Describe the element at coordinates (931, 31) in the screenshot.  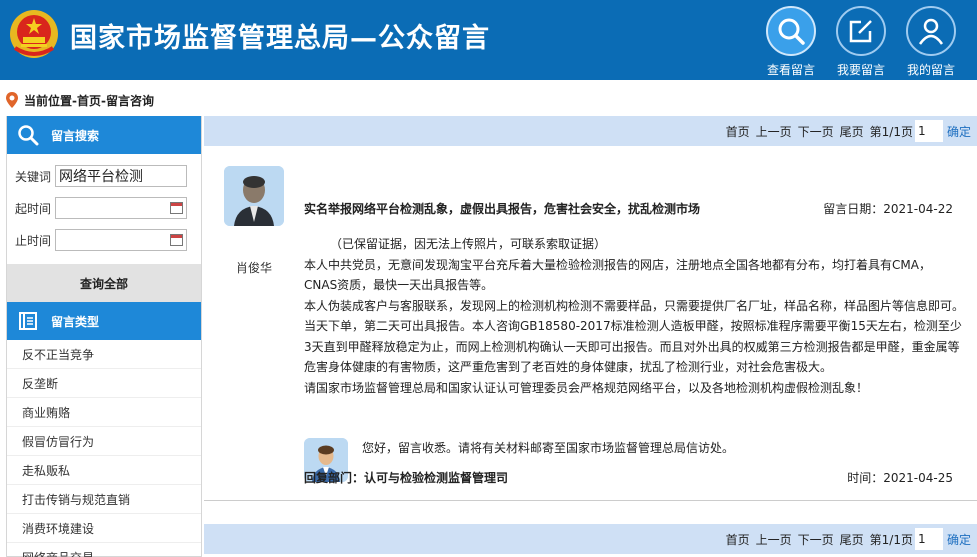
I see `user-icon` at that location.